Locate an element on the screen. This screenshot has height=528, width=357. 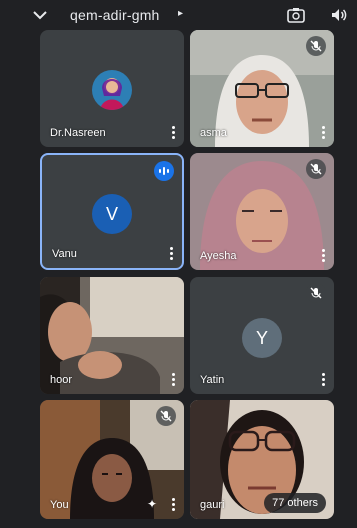
participant-tile-vanu: V Vanu is located at coordinates (112, 211).